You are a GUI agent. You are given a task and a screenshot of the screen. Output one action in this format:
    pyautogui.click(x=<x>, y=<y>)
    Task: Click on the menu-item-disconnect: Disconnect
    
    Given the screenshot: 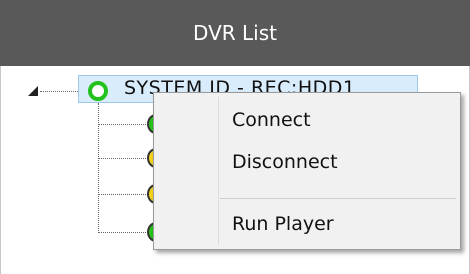 What is the action you would take?
    pyautogui.click(x=307, y=162)
    